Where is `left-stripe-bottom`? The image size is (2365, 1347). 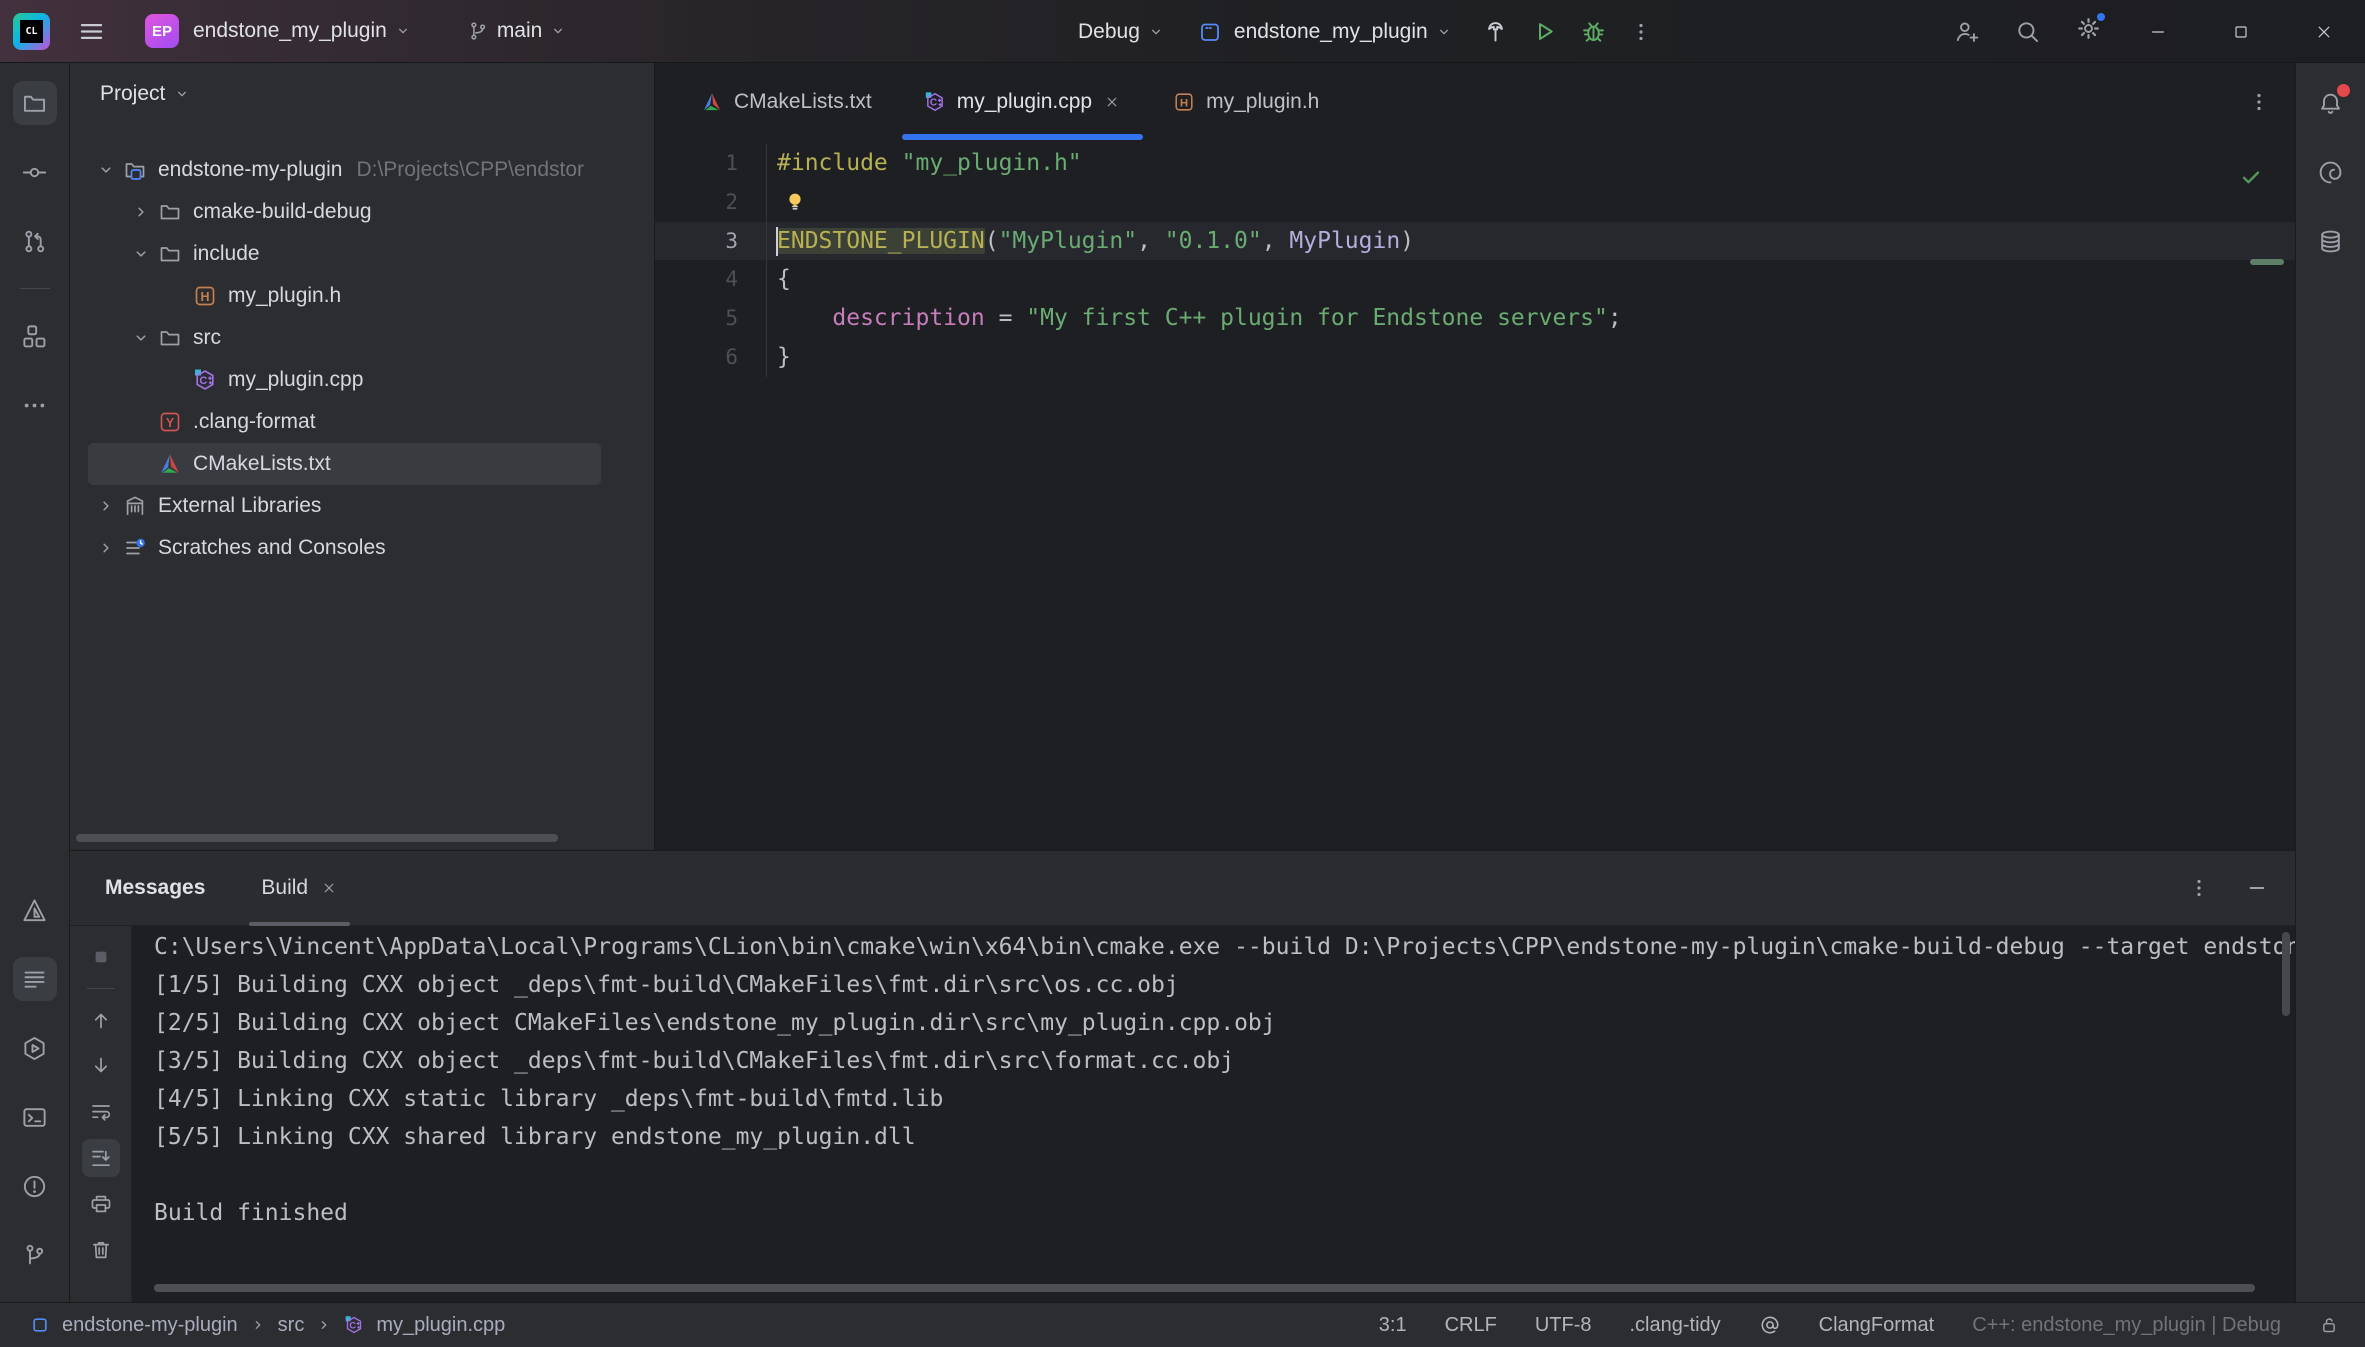
left-stripe-bottom is located at coordinates (34, 1082).